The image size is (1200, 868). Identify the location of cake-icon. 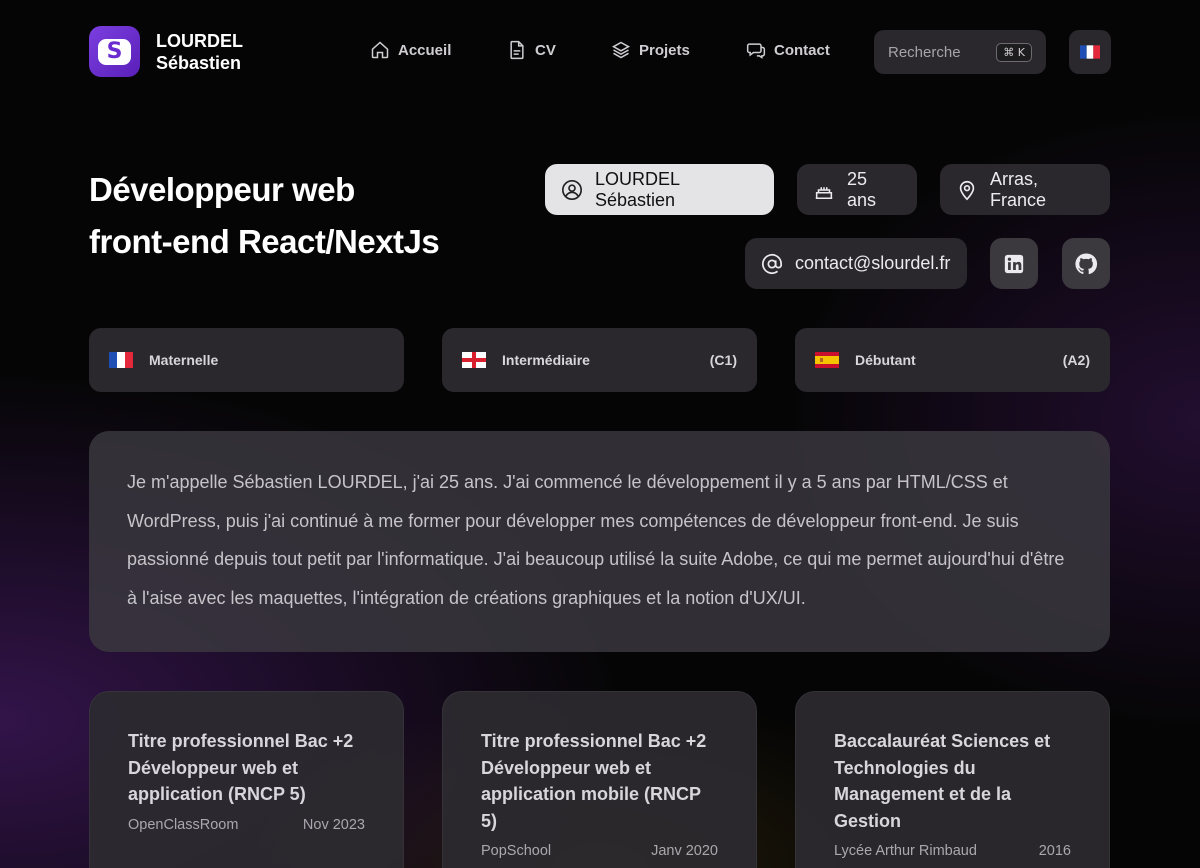
(824, 192).